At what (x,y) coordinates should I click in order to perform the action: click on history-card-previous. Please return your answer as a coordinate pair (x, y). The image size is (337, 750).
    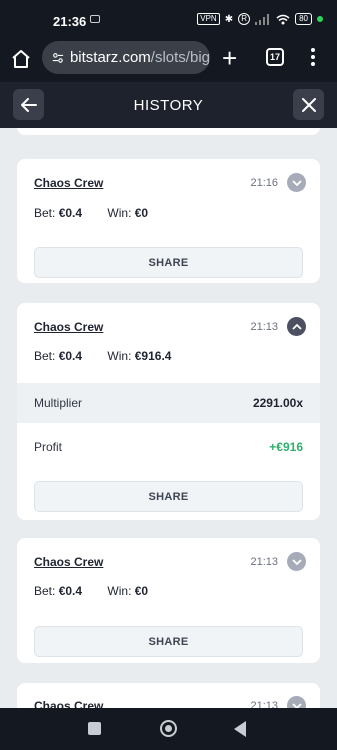
    Looking at the image, I should click on (168, 131).